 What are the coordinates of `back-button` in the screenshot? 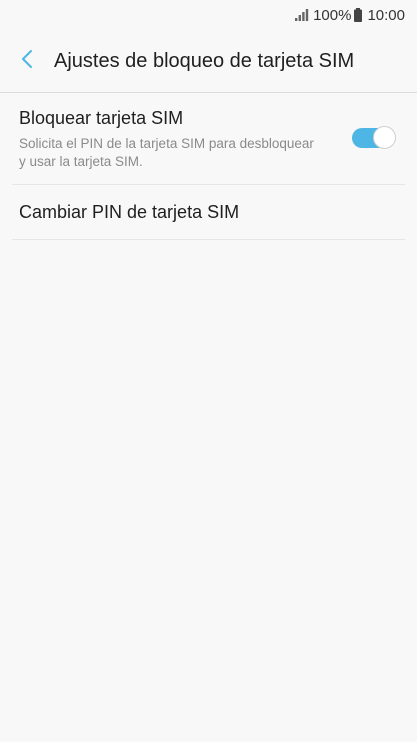 It's located at (27, 61).